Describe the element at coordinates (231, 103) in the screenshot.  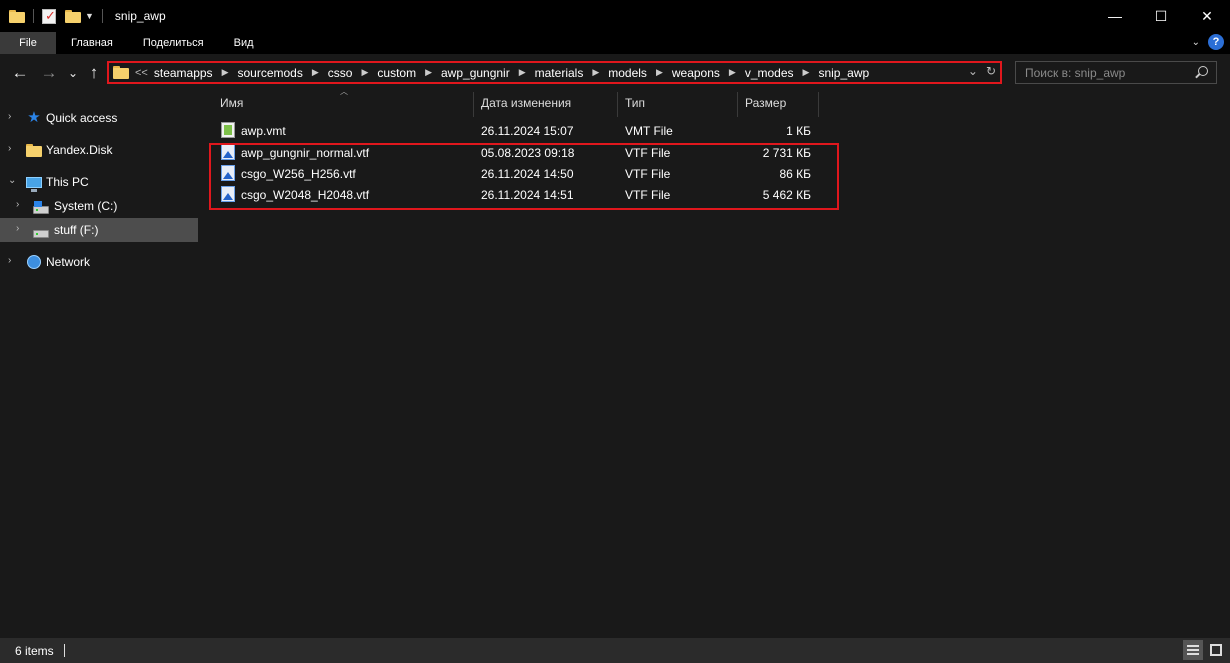
I see `column-header-name: Имя` at that location.